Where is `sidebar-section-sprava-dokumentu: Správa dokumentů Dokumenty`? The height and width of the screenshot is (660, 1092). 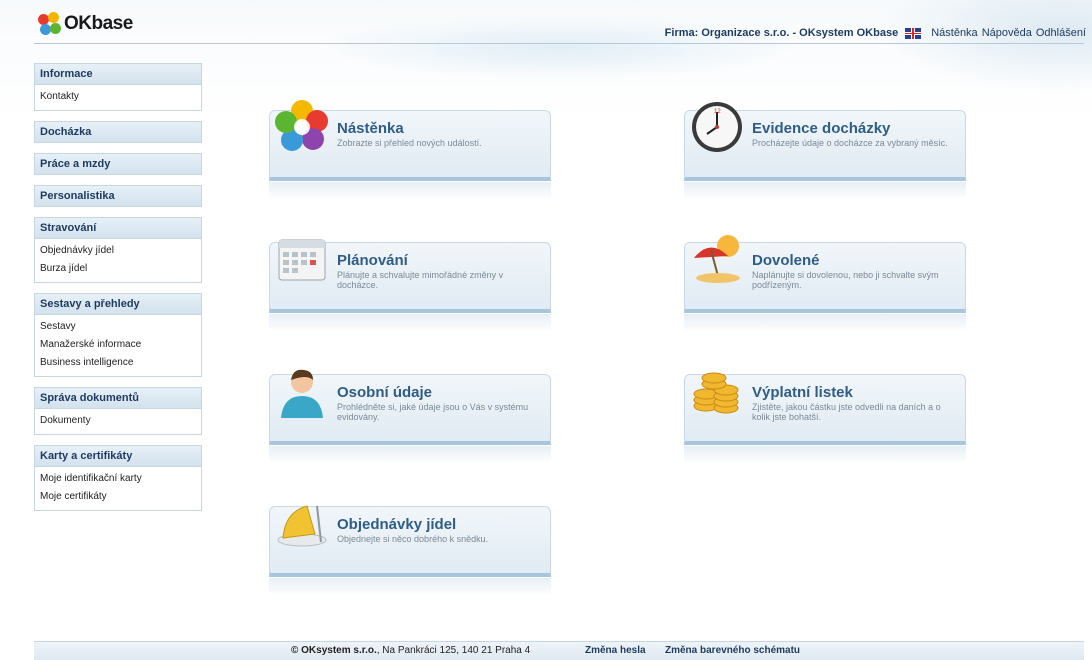
sidebar-section-sprava-dokumentu: Správa dokumentů Dokumenty is located at coordinates (118, 411).